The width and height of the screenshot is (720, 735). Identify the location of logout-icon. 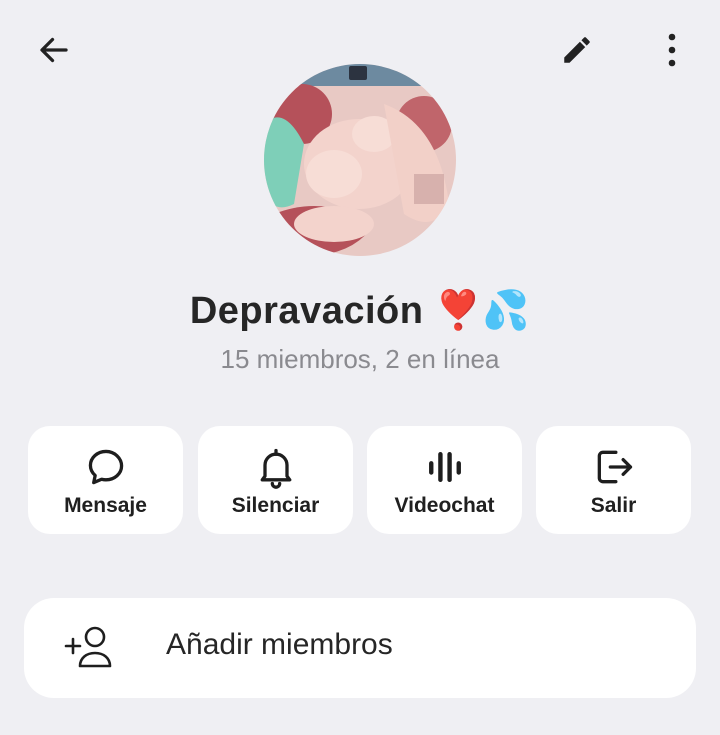
(614, 467).